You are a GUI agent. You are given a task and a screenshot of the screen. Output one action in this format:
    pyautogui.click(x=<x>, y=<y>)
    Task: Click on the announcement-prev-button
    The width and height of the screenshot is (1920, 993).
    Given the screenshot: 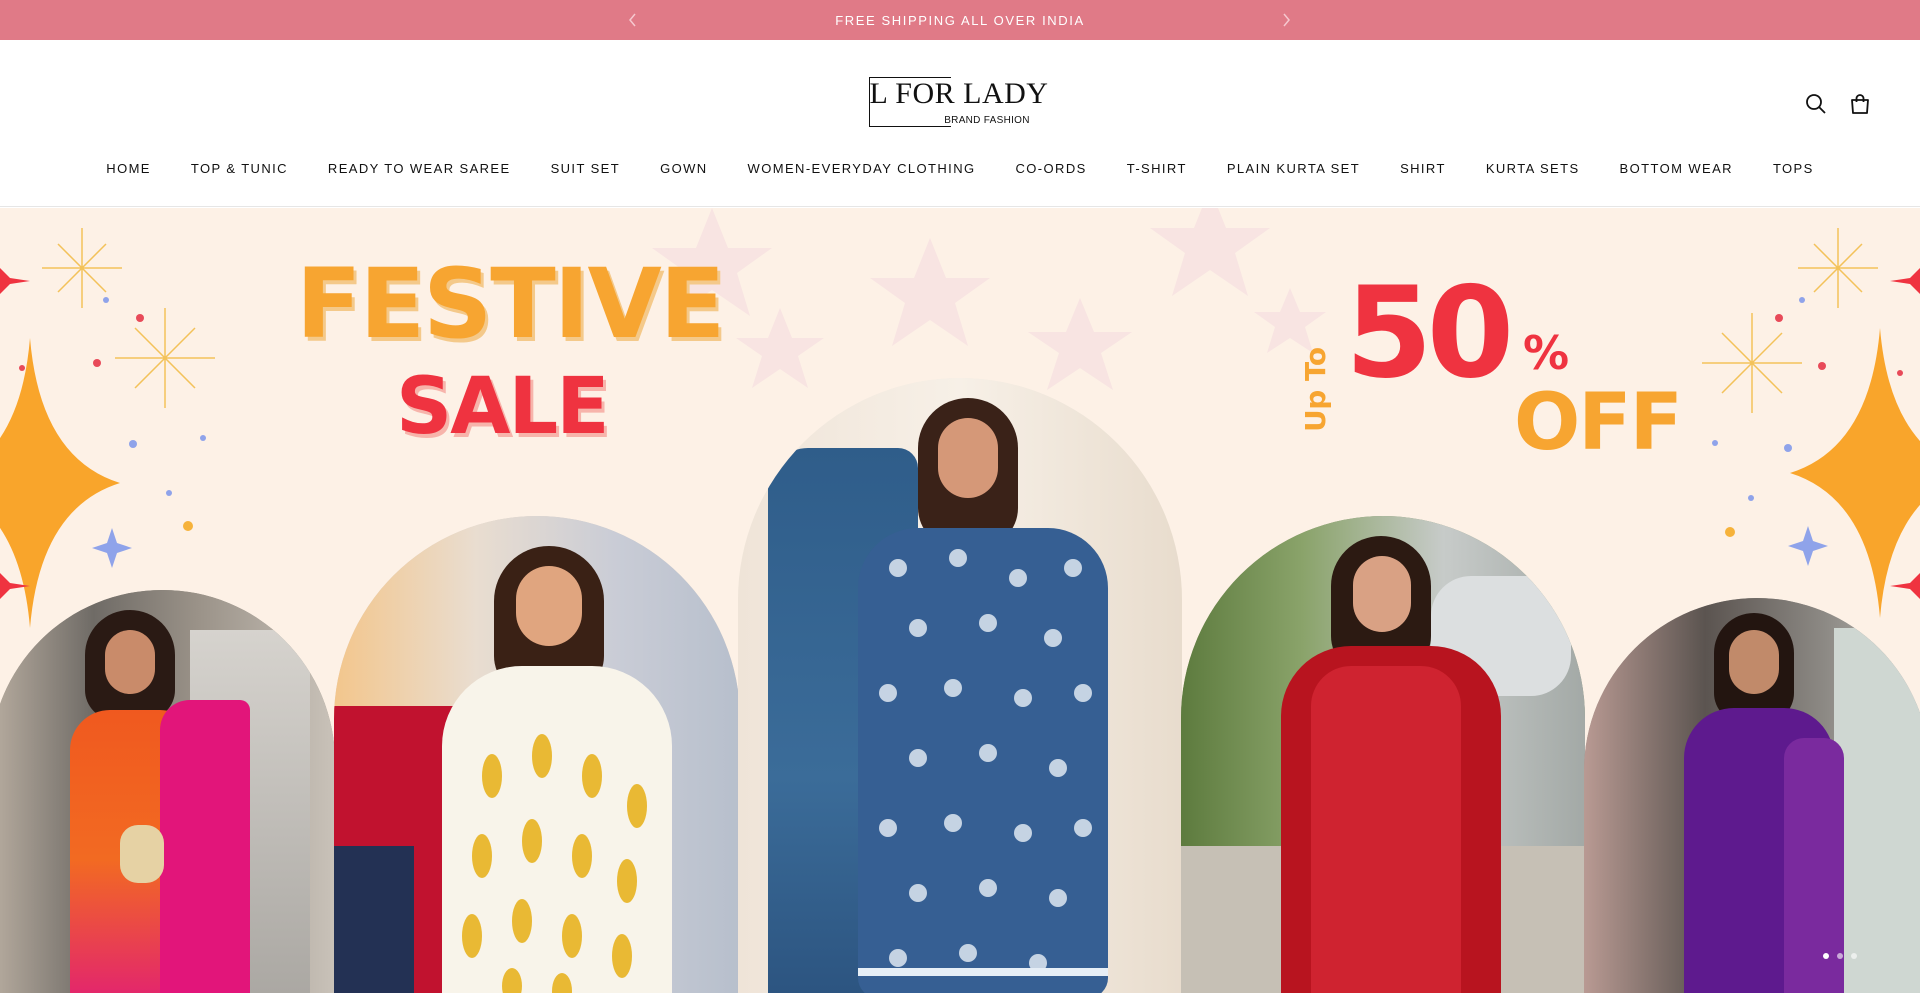 What is the action you would take?
    pyautogui.click(x=633, y=20)
    